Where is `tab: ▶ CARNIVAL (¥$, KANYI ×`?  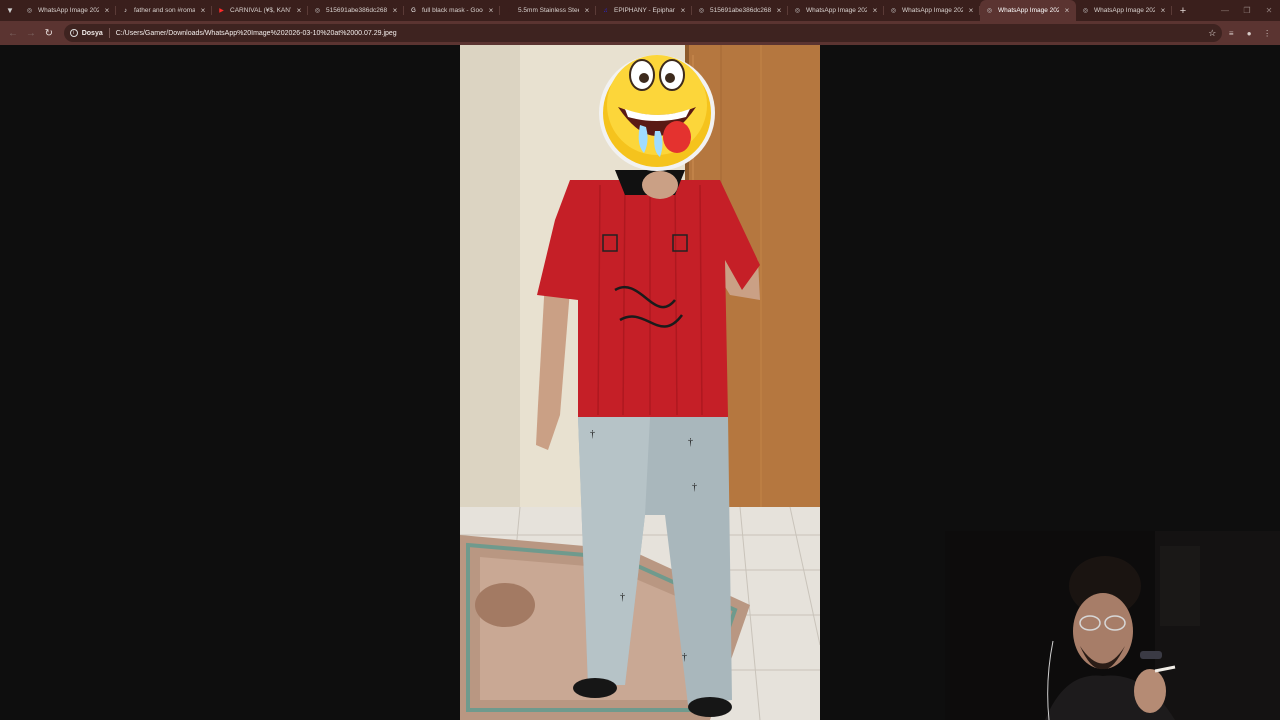 tab: ▶ CARNIVAL (¥$, KANYI × is located at coordinates (260, 10).